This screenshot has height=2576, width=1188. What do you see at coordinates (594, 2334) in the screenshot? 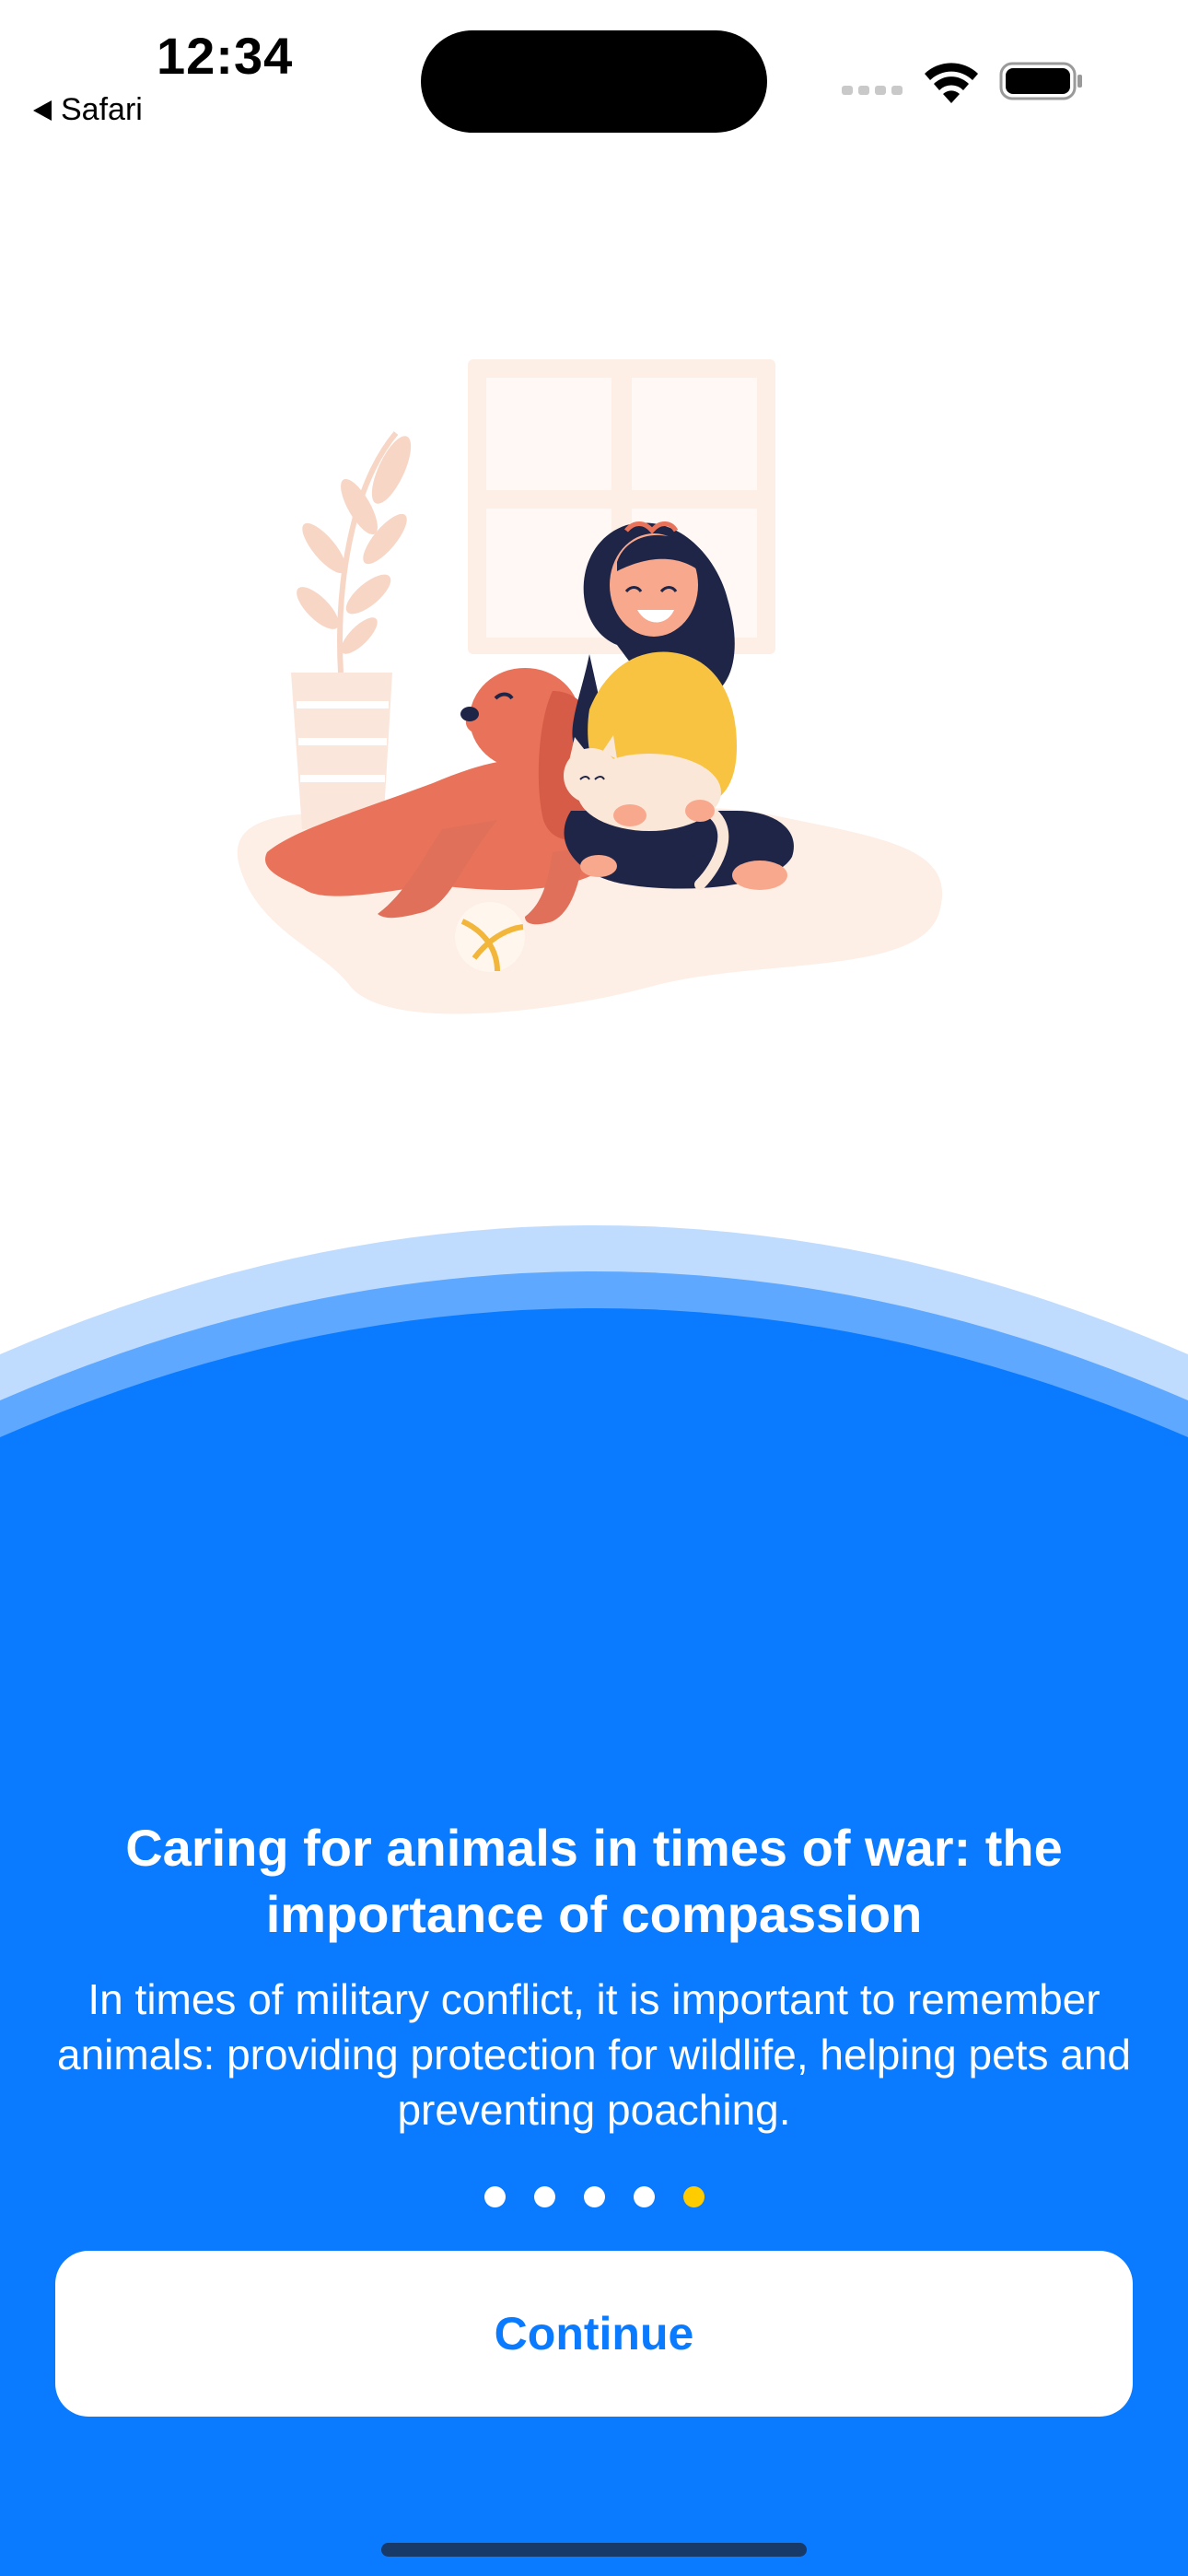
I see `continue-button: Continue` at bounding box center [594, 2334].